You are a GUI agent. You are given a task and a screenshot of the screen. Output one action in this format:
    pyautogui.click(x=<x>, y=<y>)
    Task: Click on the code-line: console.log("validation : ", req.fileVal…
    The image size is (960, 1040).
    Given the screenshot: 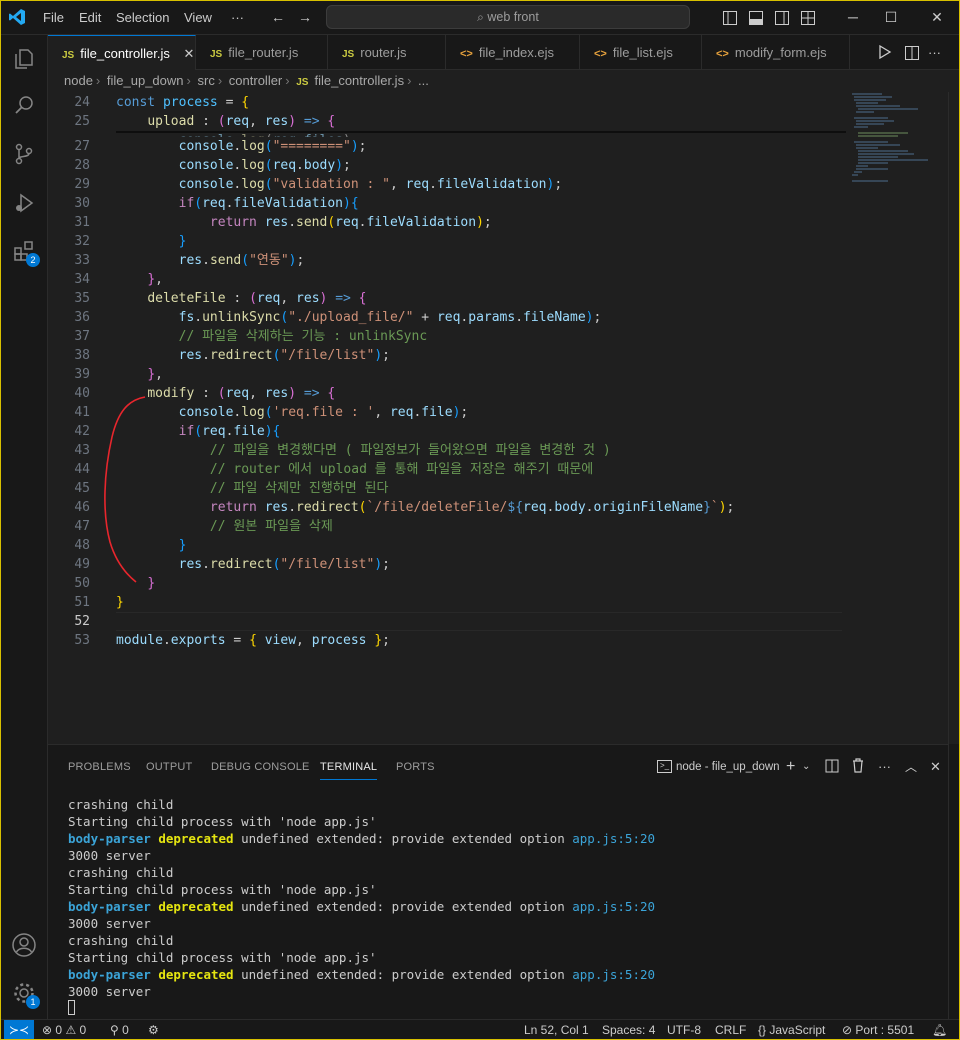 What is the action you would take?
    pyautogui.click(x=370, y=184)
    